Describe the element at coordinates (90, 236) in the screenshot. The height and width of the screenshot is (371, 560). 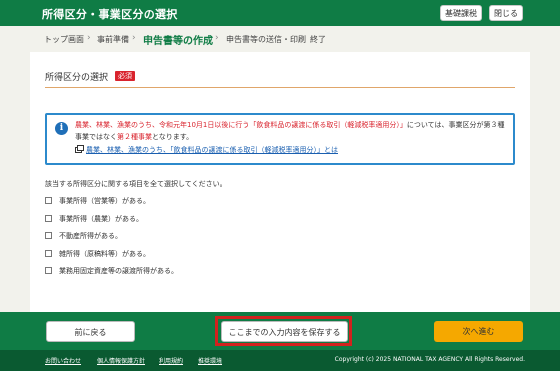
I see `option-label: 不動産所得がある。` at that location.